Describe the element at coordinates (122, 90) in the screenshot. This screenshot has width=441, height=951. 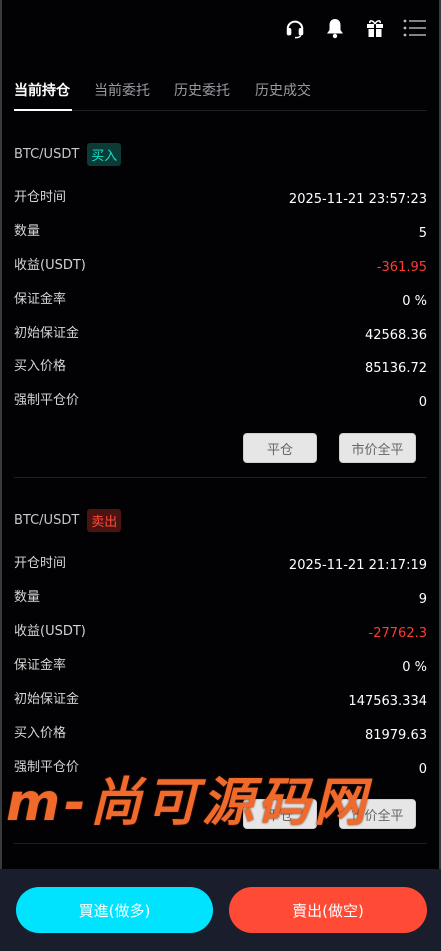
I see `tab-current-orders: 当前委托` at that location.